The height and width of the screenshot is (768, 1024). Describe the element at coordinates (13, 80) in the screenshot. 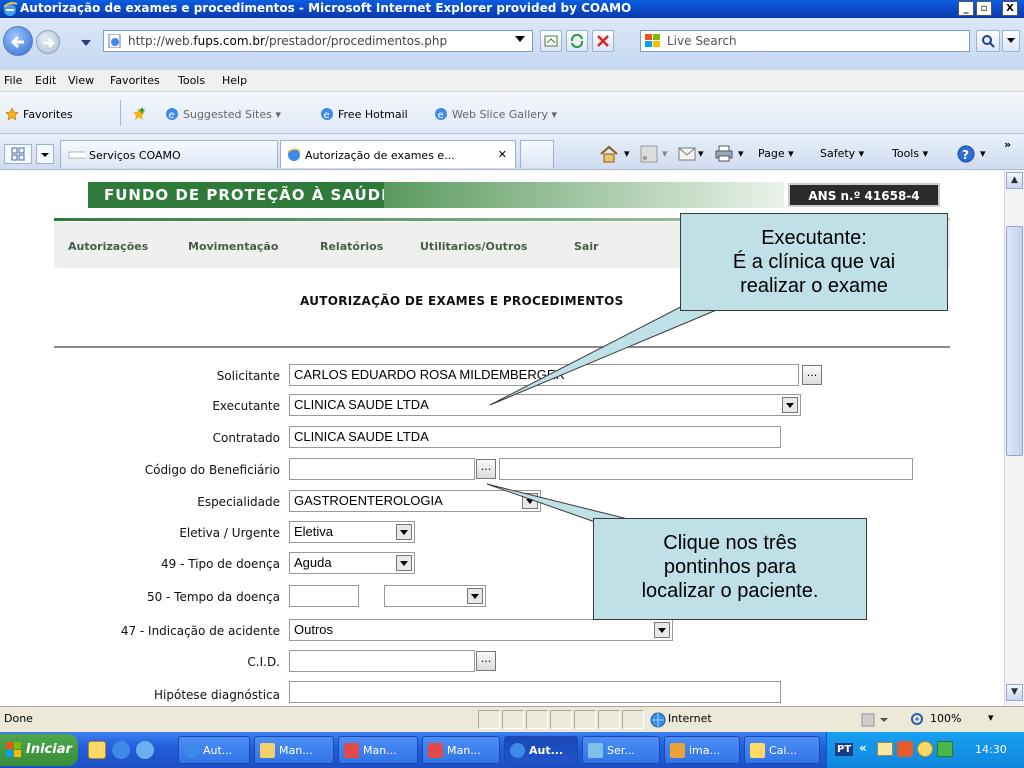

I see `menu-file: File` at that location.